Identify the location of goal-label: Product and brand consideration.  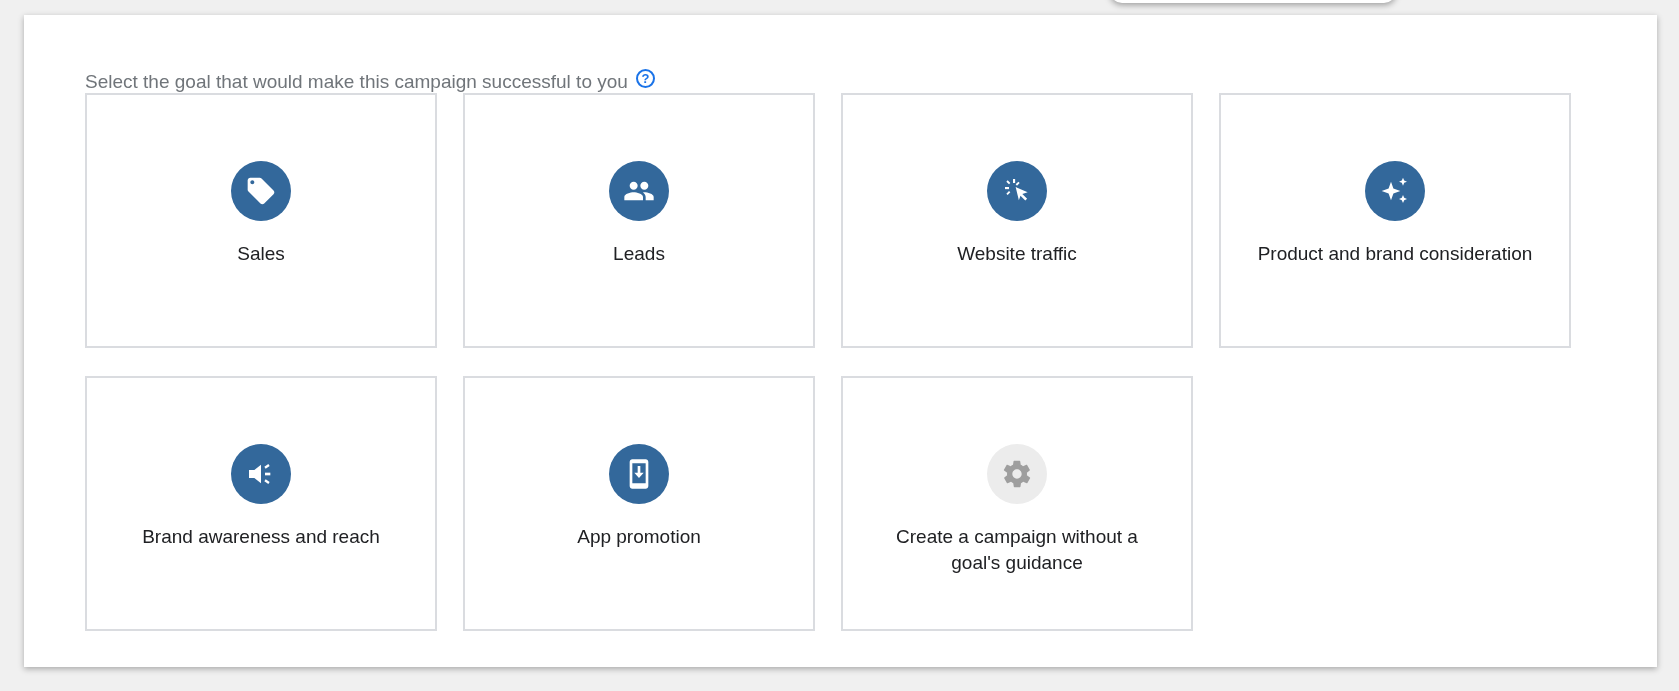
(1395, 254).